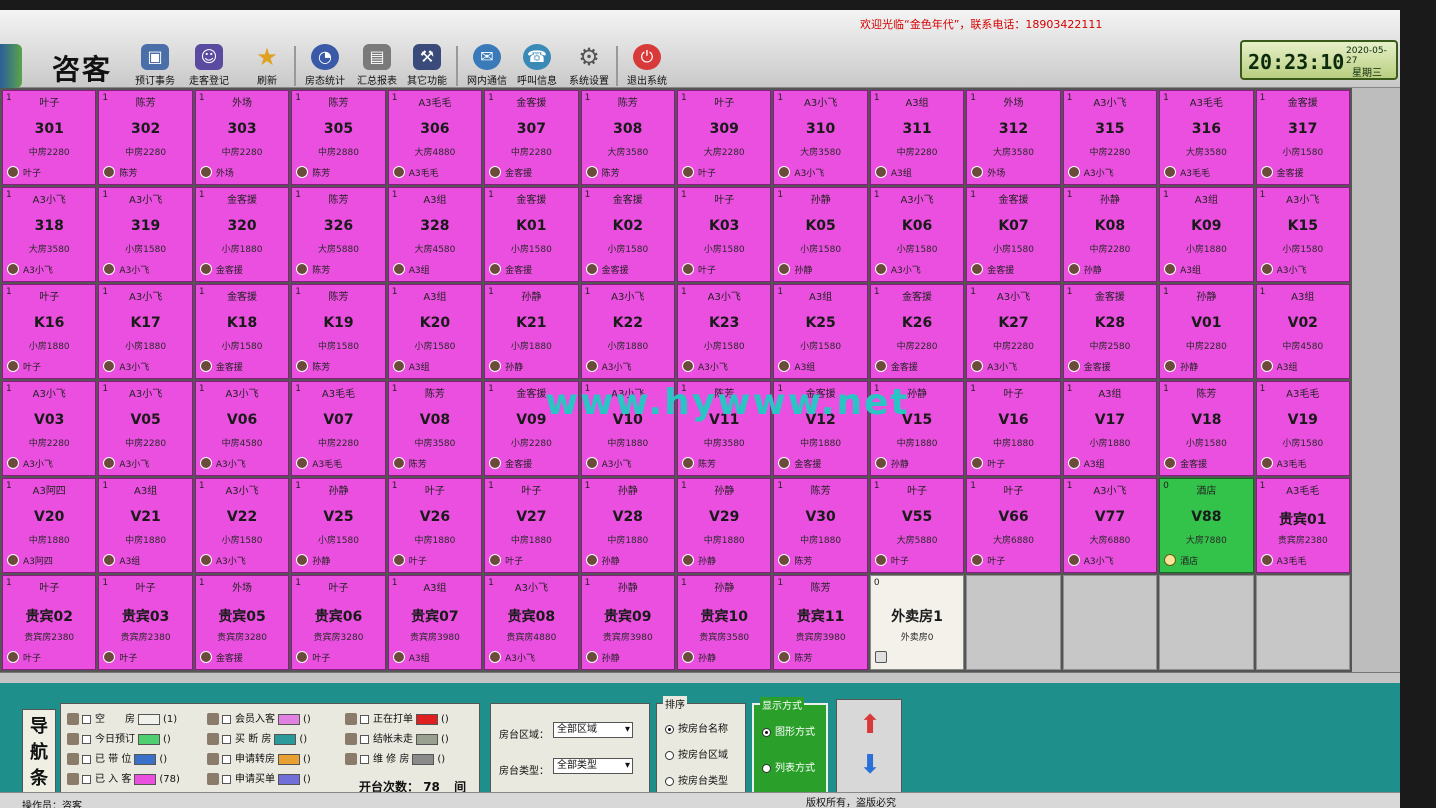  Describe the element at coordinates (627, 331) in the screenshot. I see `room-cell: 1 A3小飞 K22 小房1880 A3小飞` at that location.